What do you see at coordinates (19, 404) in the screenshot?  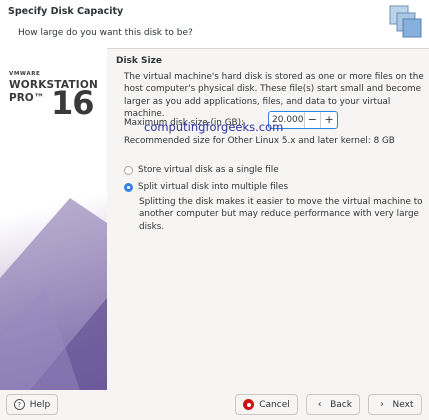 I see `help-icon: ?` at bounding box center [19, 404].